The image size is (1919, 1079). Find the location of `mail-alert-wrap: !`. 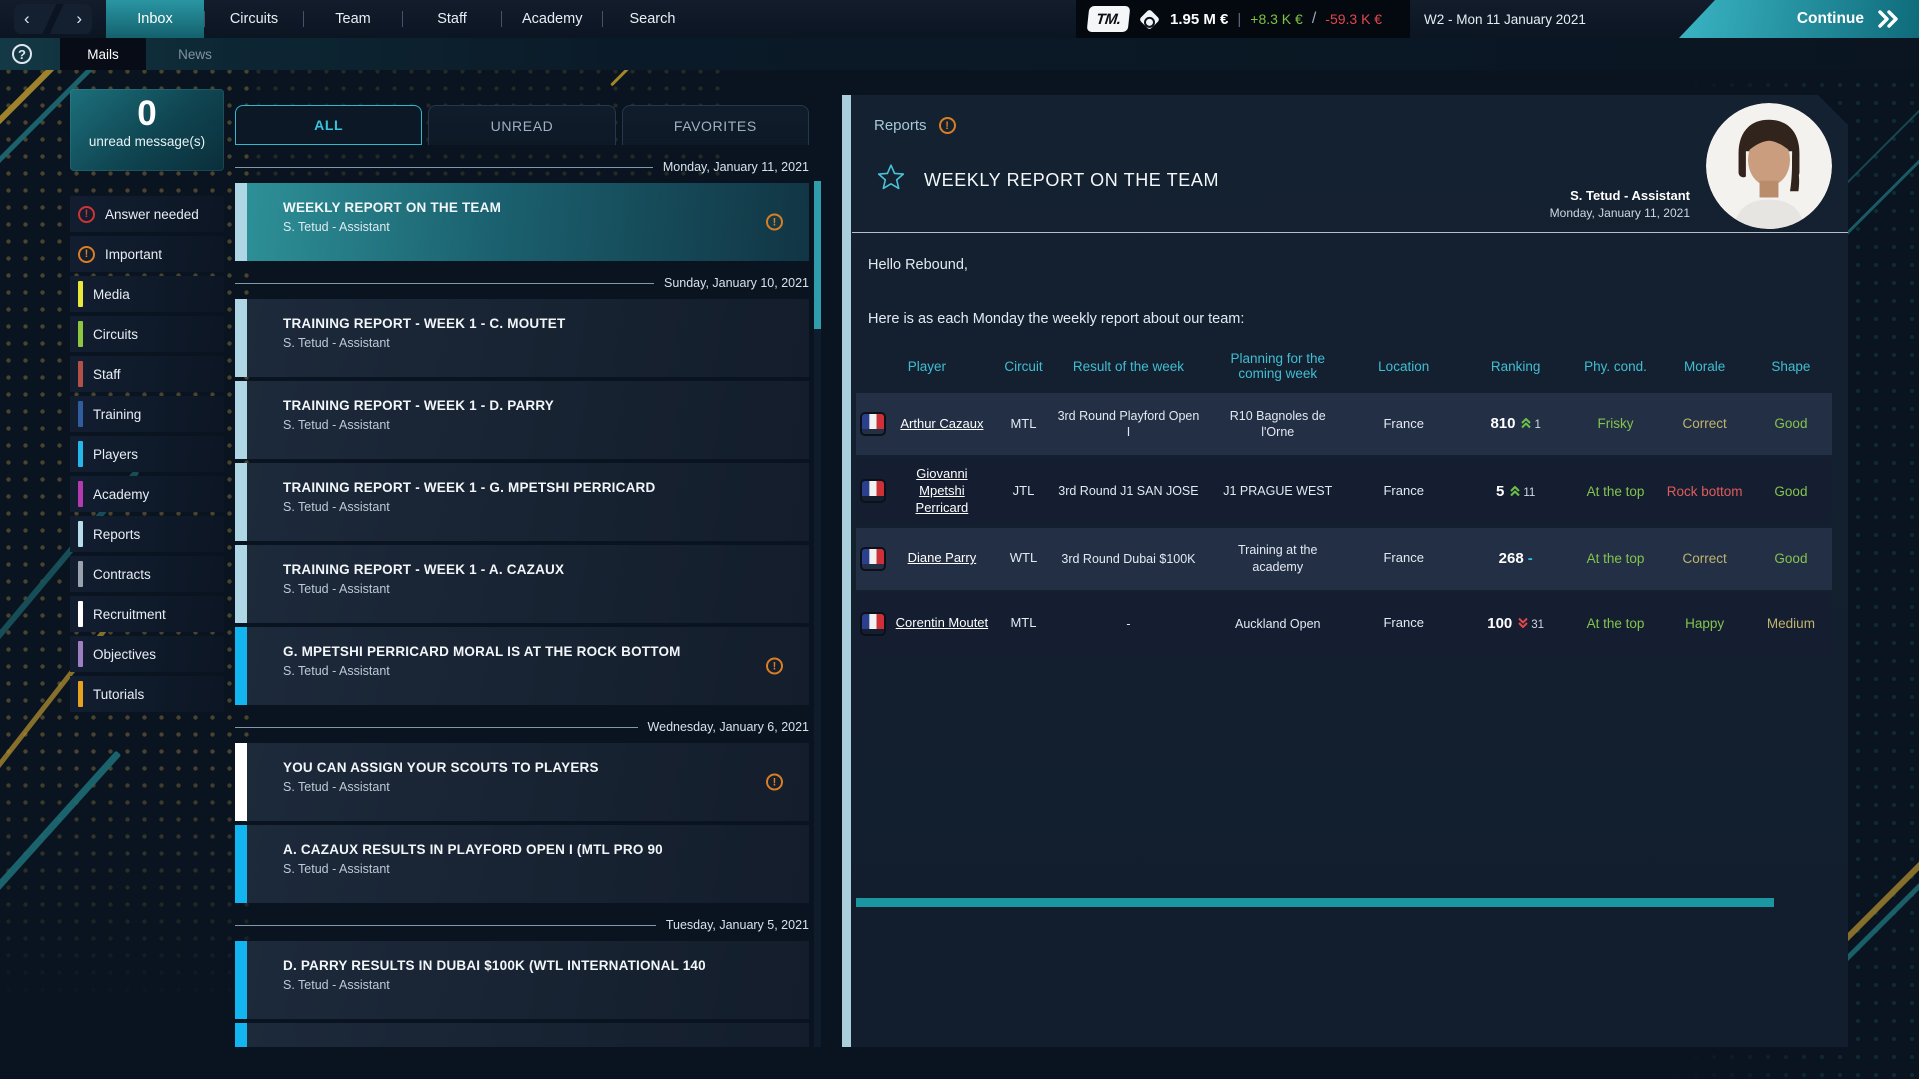

mail-alert-wrap: ! is located at coordinates (774, 666).